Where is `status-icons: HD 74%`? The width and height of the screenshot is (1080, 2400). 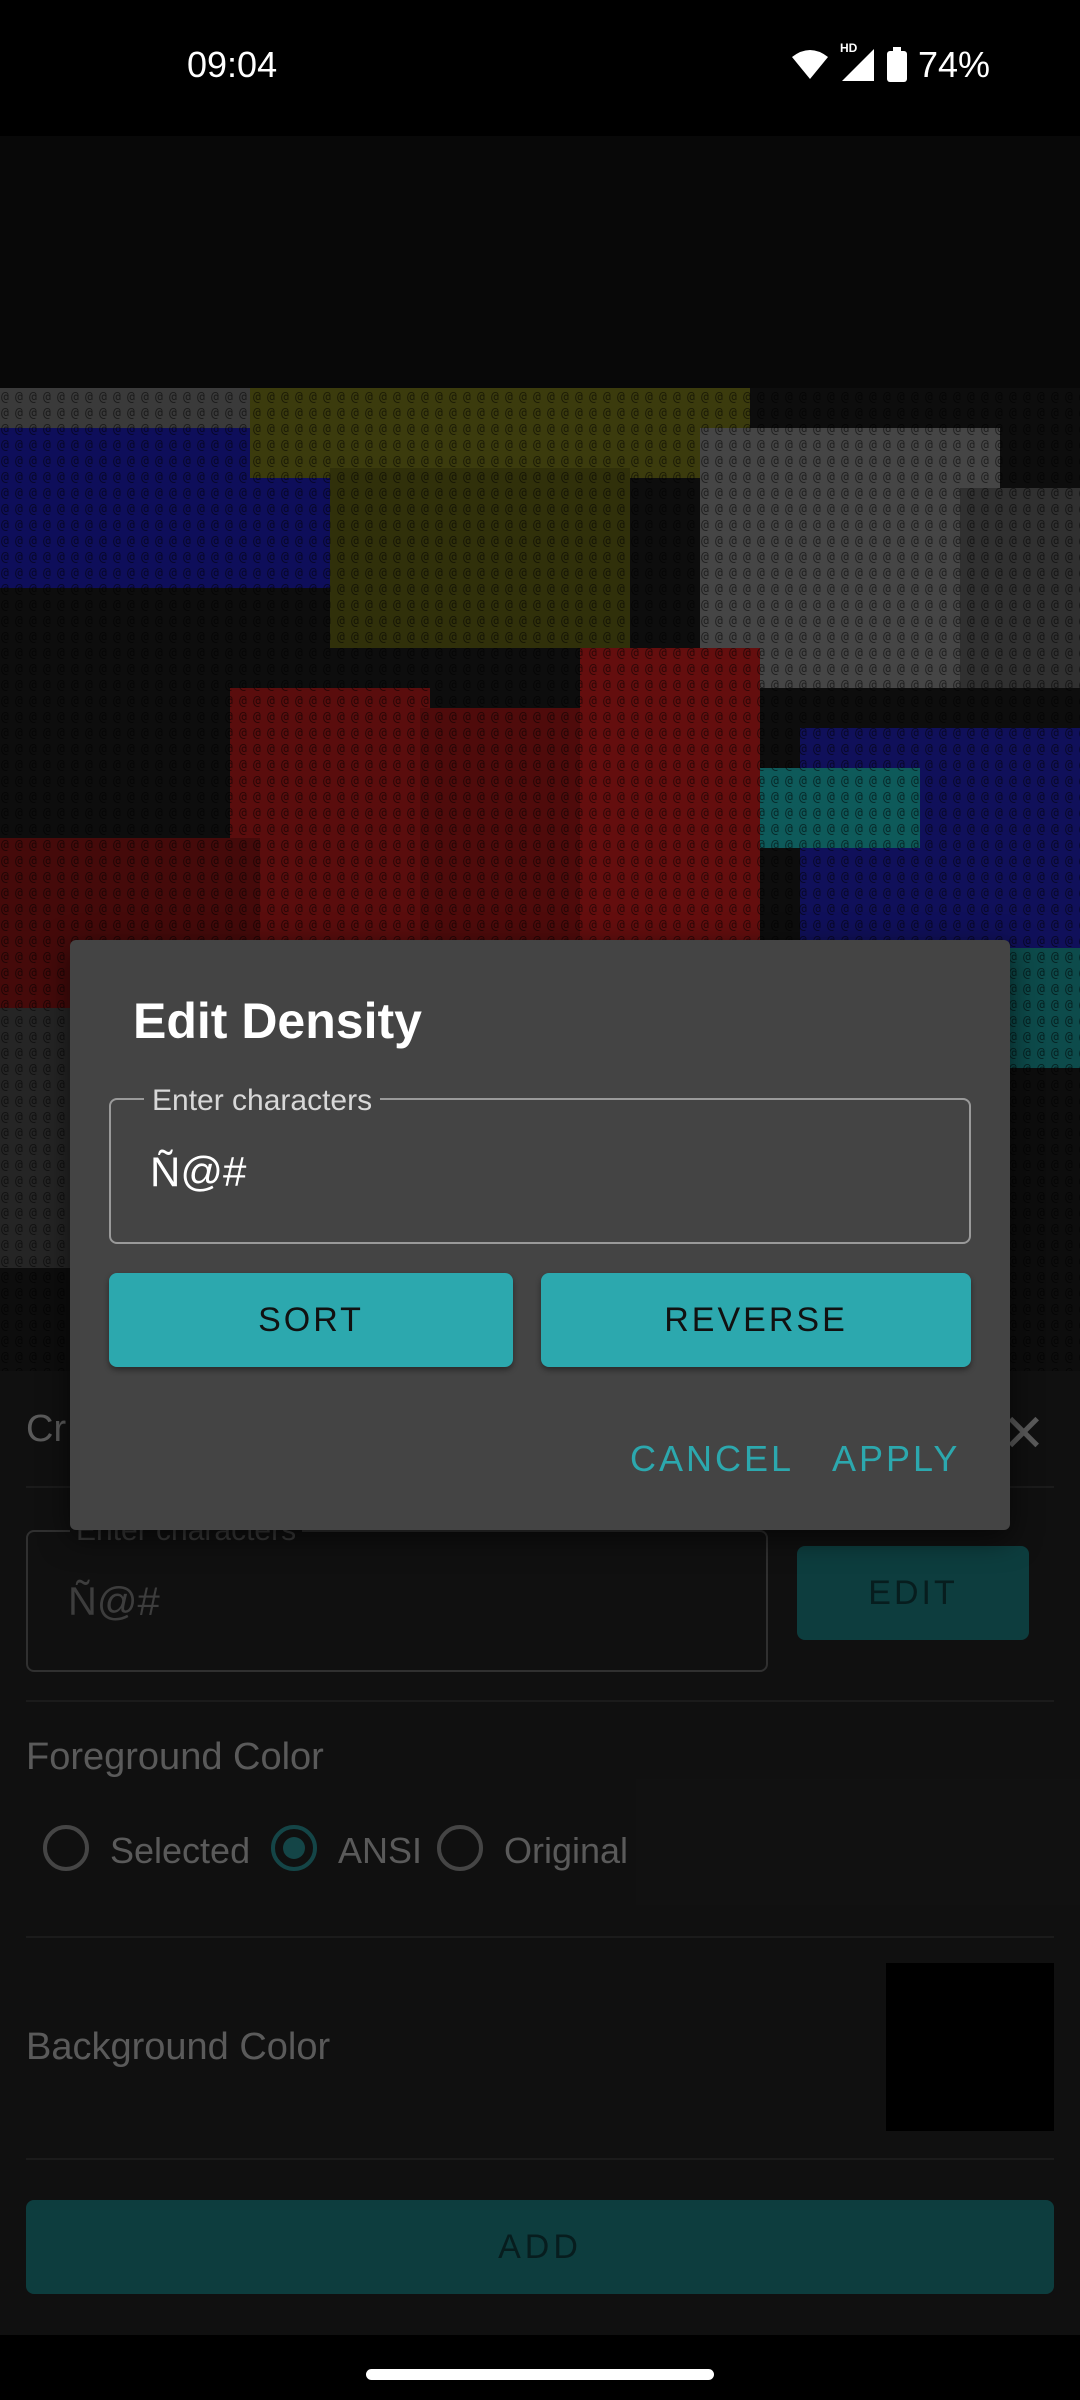
status-icons: HD 74% is located at coordinates (890, 63).